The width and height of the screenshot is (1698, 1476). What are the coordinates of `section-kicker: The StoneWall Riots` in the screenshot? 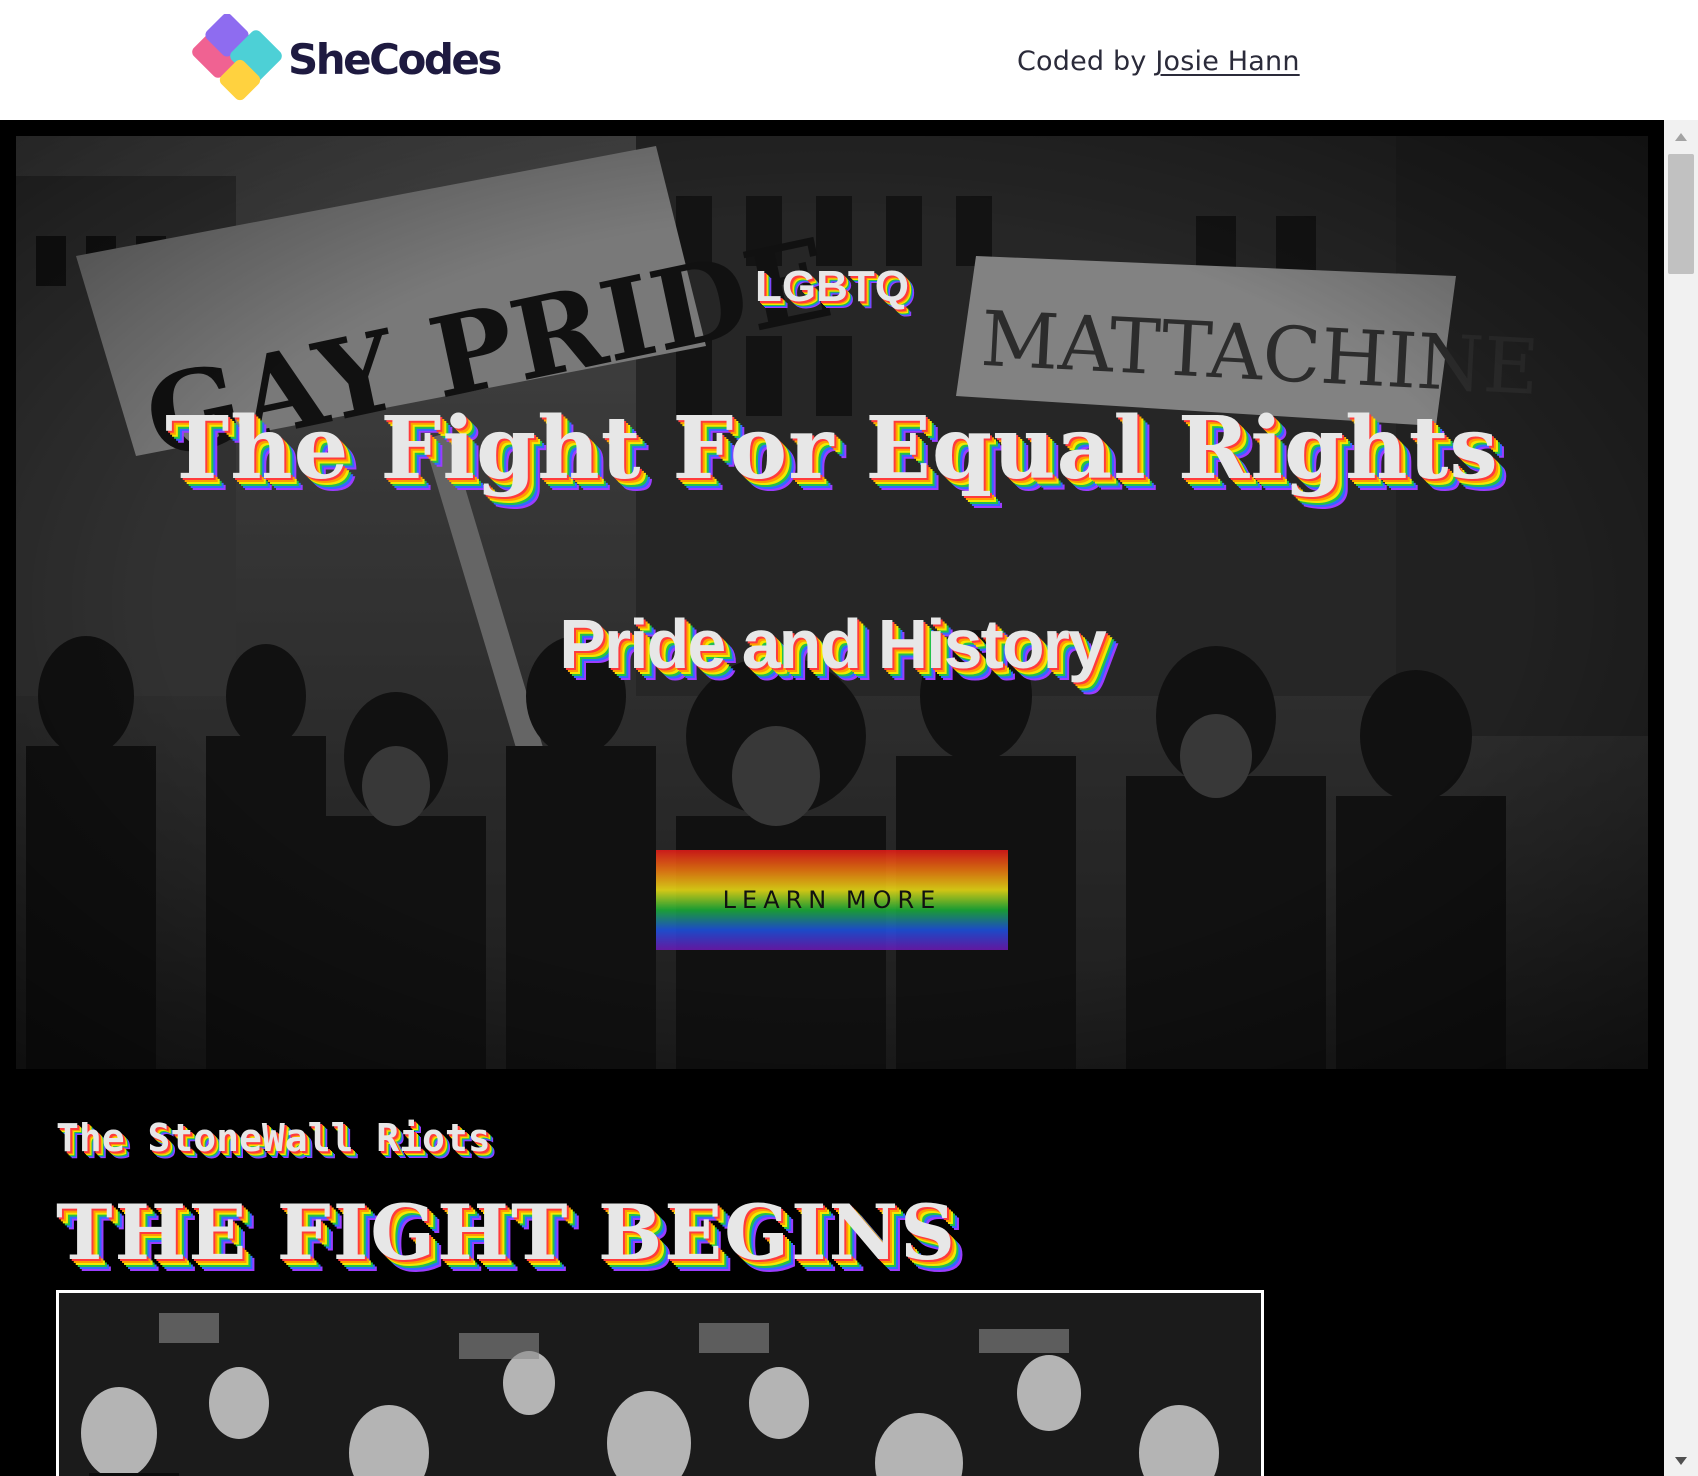 It's located at (273, 1138).